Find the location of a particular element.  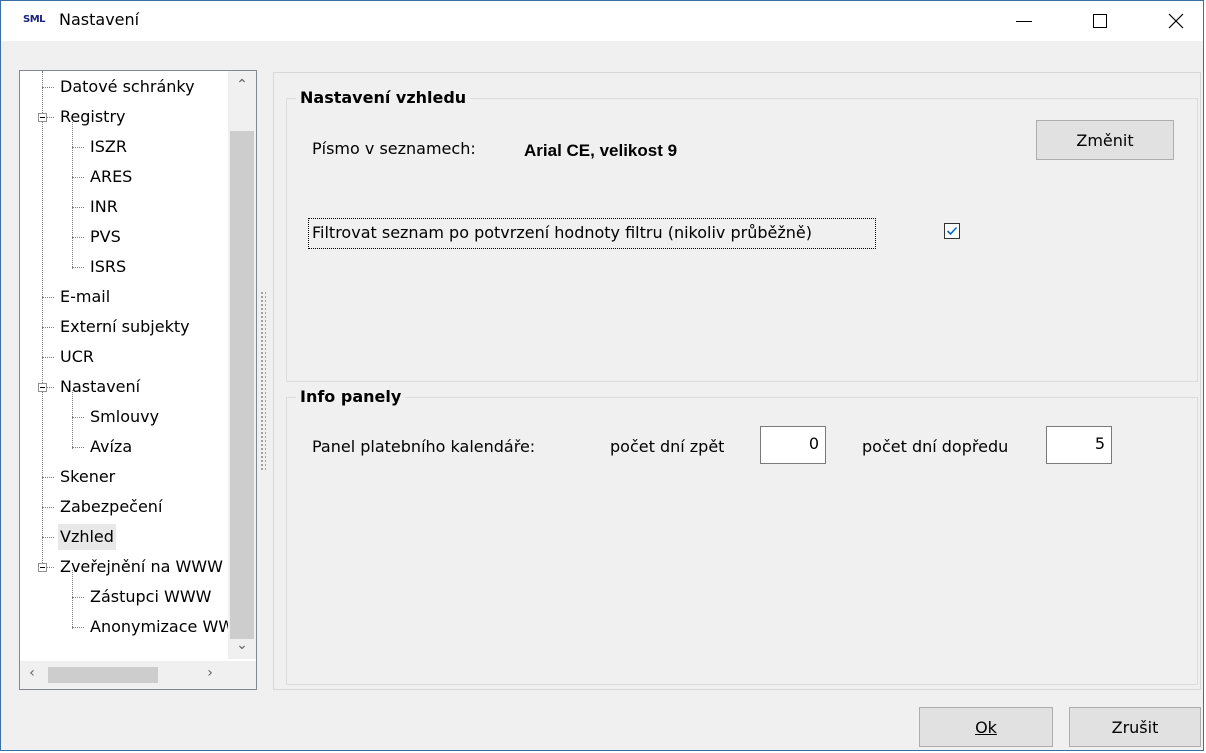

window-title: Nastavení is located at coordinates (99, 19).